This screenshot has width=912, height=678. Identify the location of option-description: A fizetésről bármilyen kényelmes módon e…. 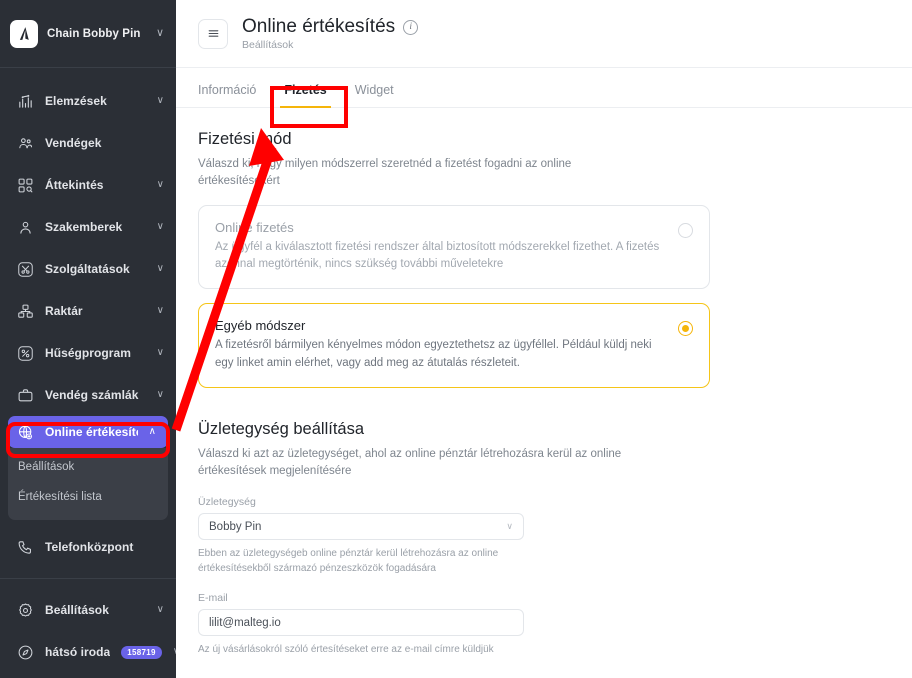
(433, 354).